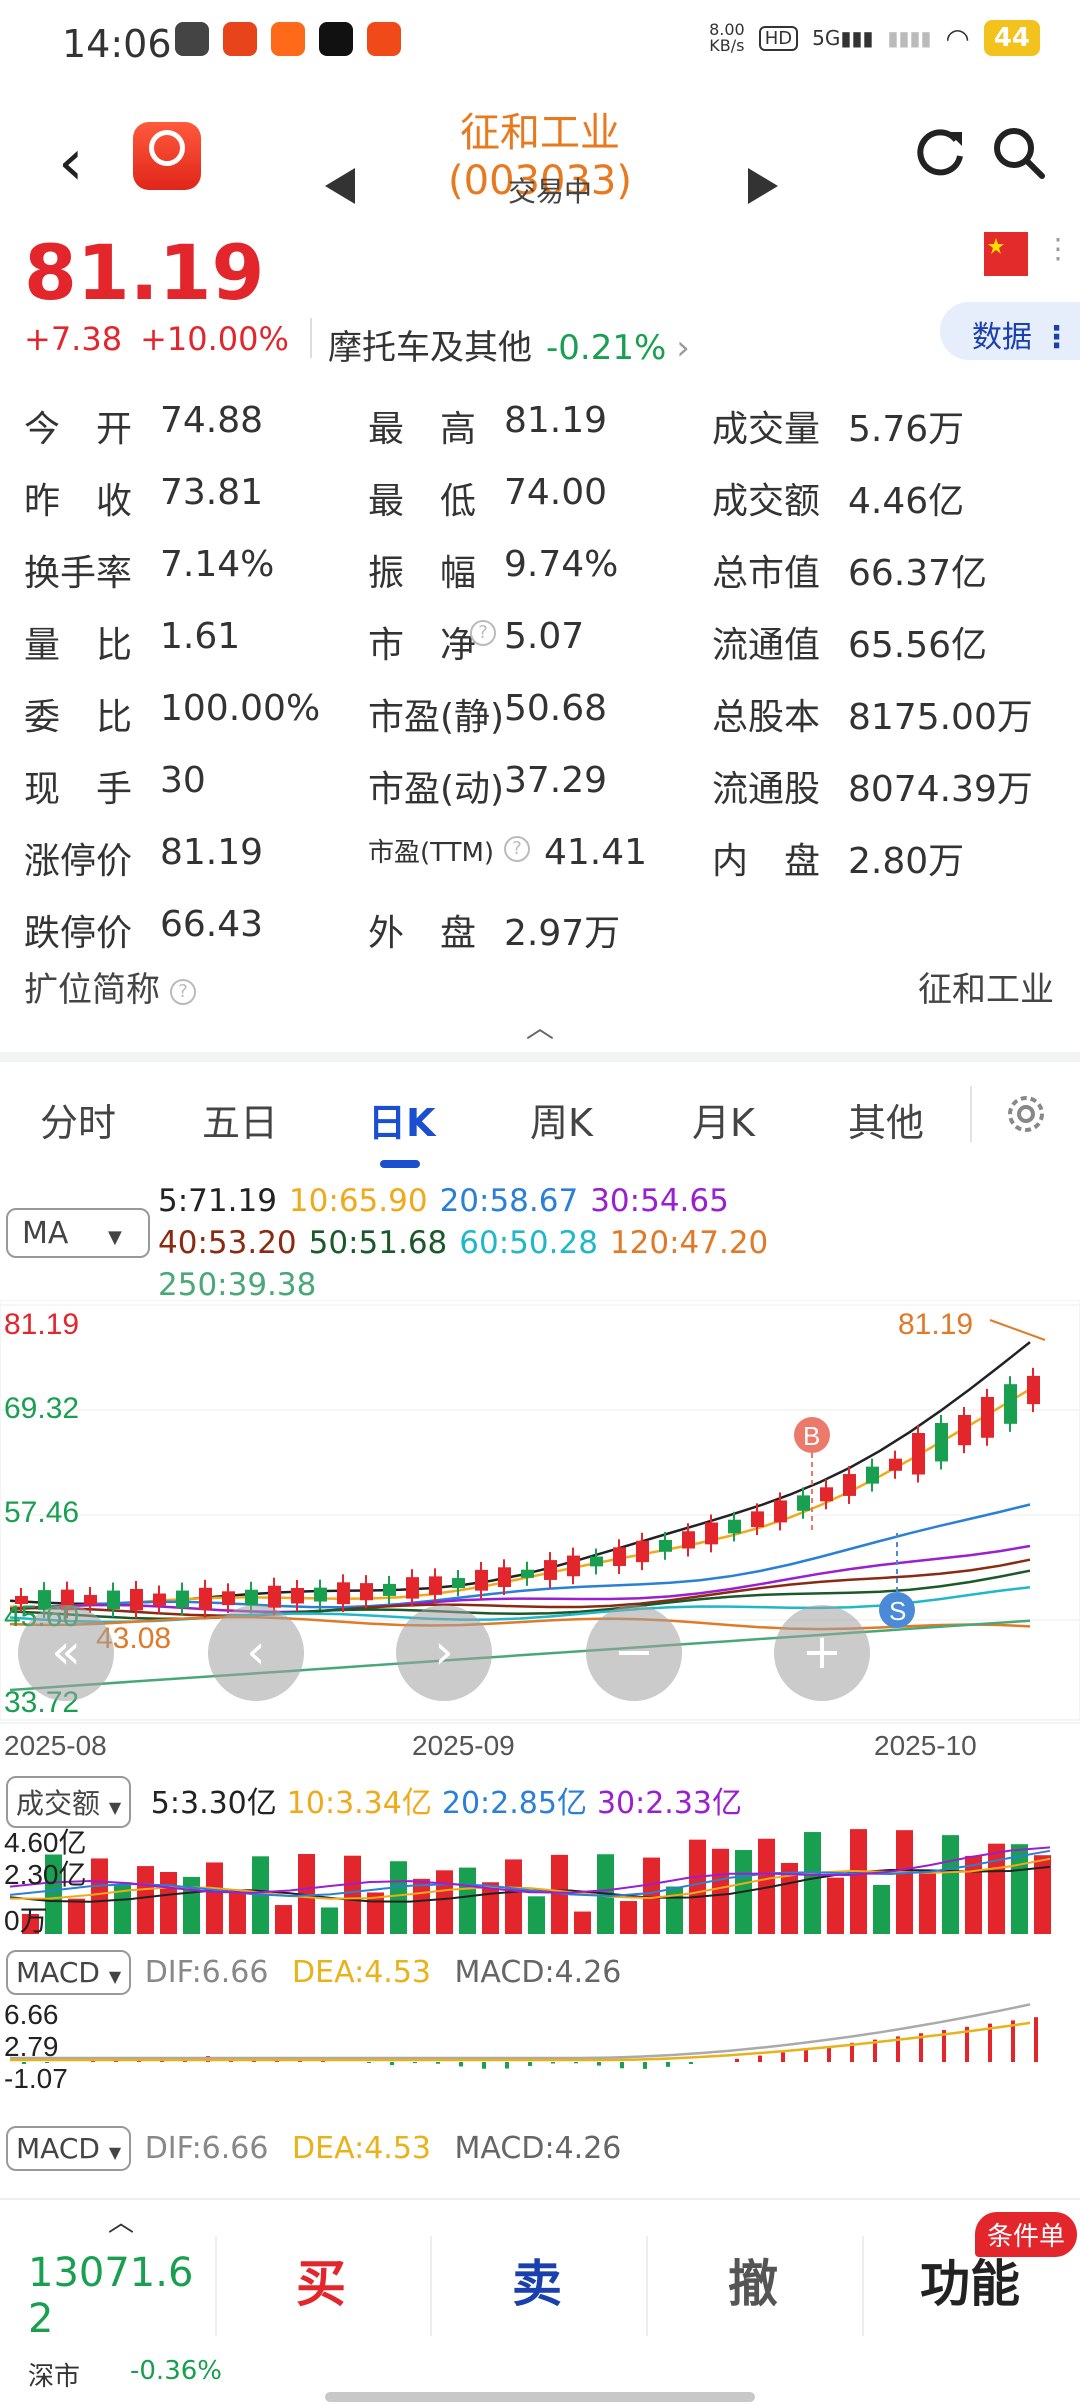  Describe the element at coordinates (540, 2397) in the screenshot. I see `home-indicator` at that location.